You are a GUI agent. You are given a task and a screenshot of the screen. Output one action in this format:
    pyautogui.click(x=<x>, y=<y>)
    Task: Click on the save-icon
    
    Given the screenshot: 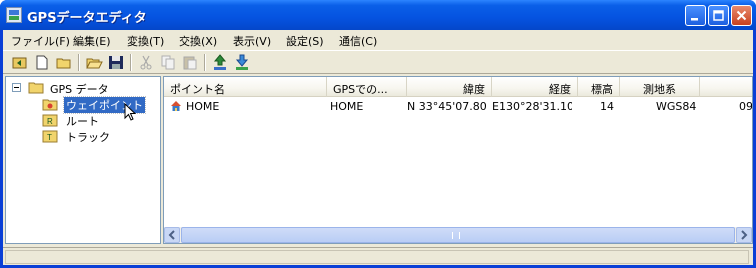 What is the action you would take?
    pyautogui.click(x=116, y=62)
    